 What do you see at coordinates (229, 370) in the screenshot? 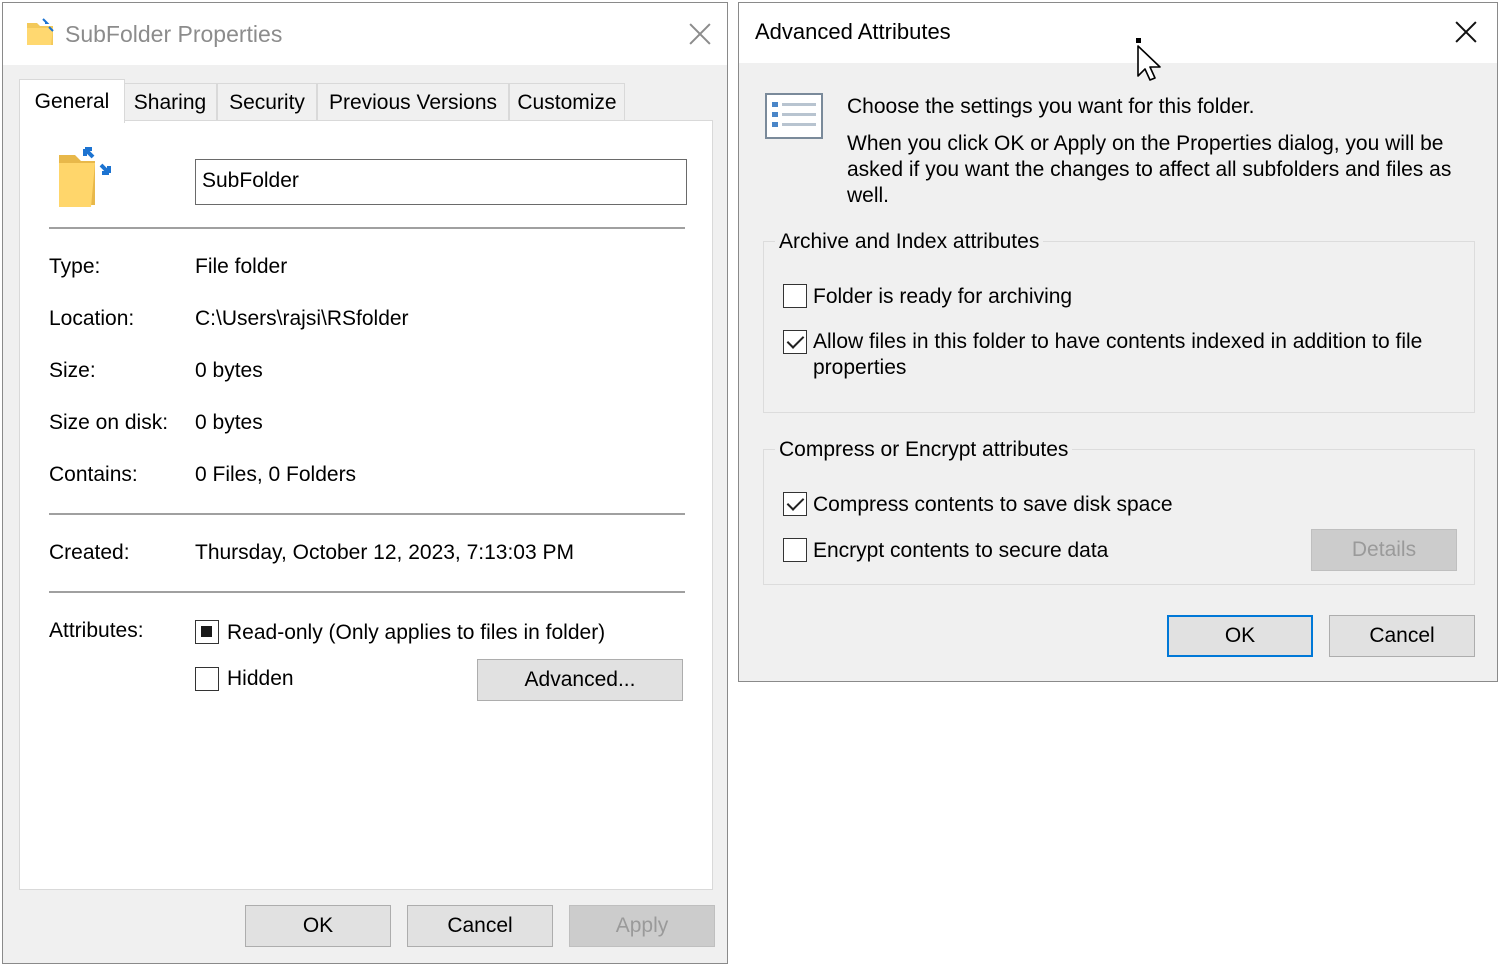
I see `size-value: 0 bytes` at bounding box center [229, 370].